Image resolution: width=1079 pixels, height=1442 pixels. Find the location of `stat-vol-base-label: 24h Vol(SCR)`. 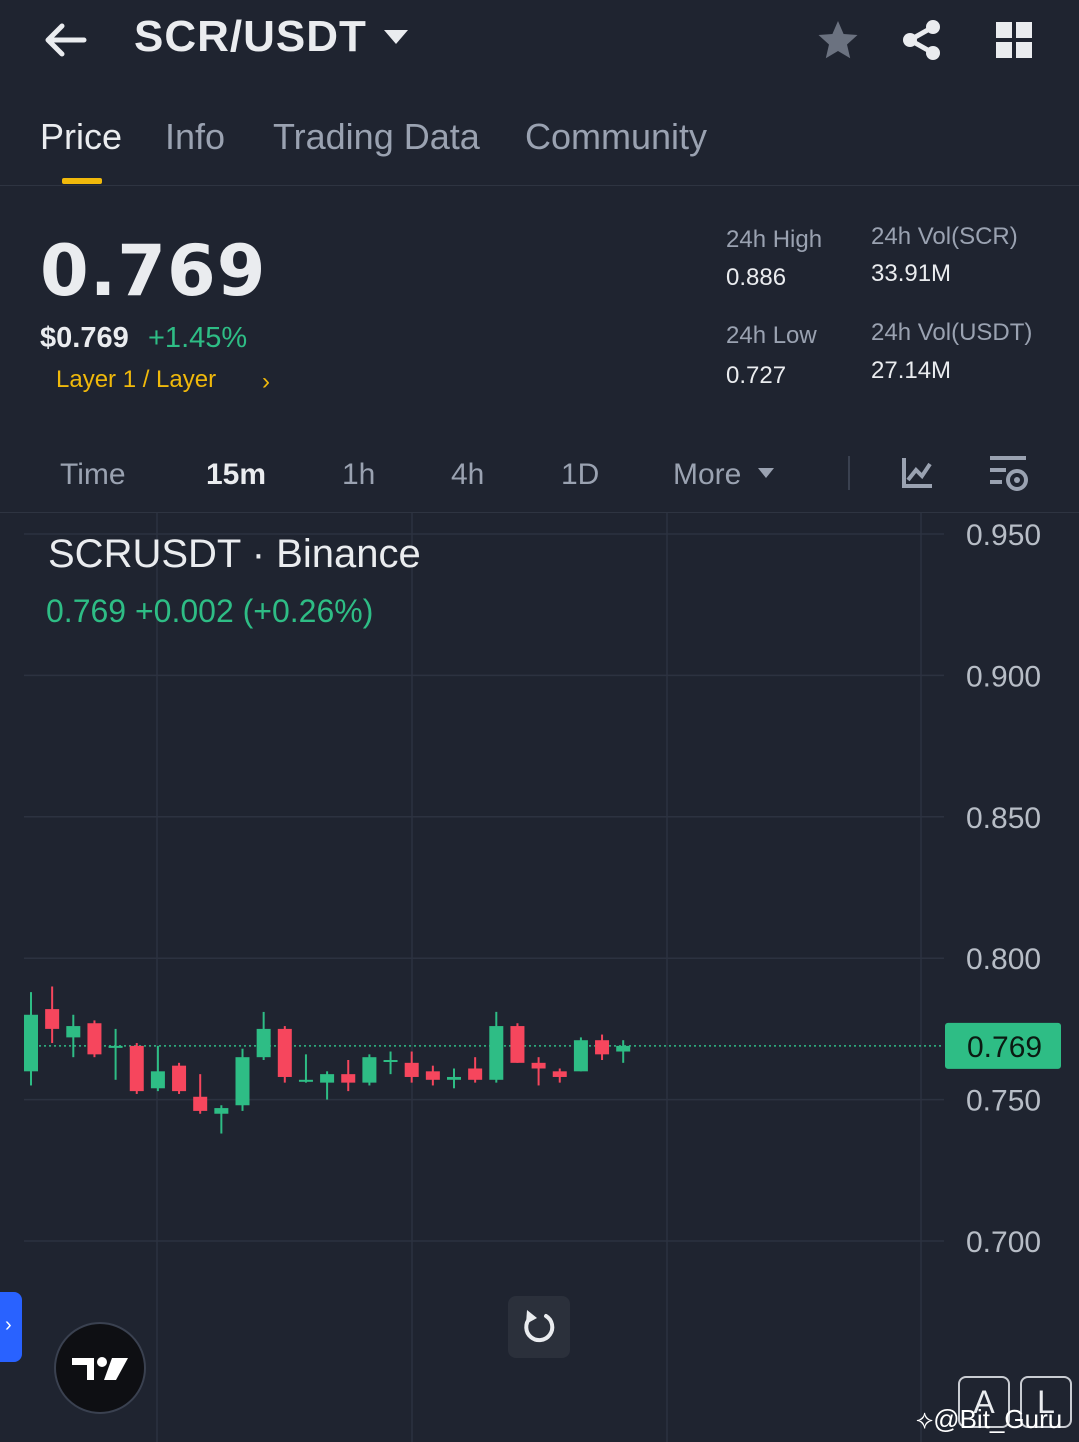

stat-vol-base-label: 24h Vol(SCR) is located at coordinates (944, 236).